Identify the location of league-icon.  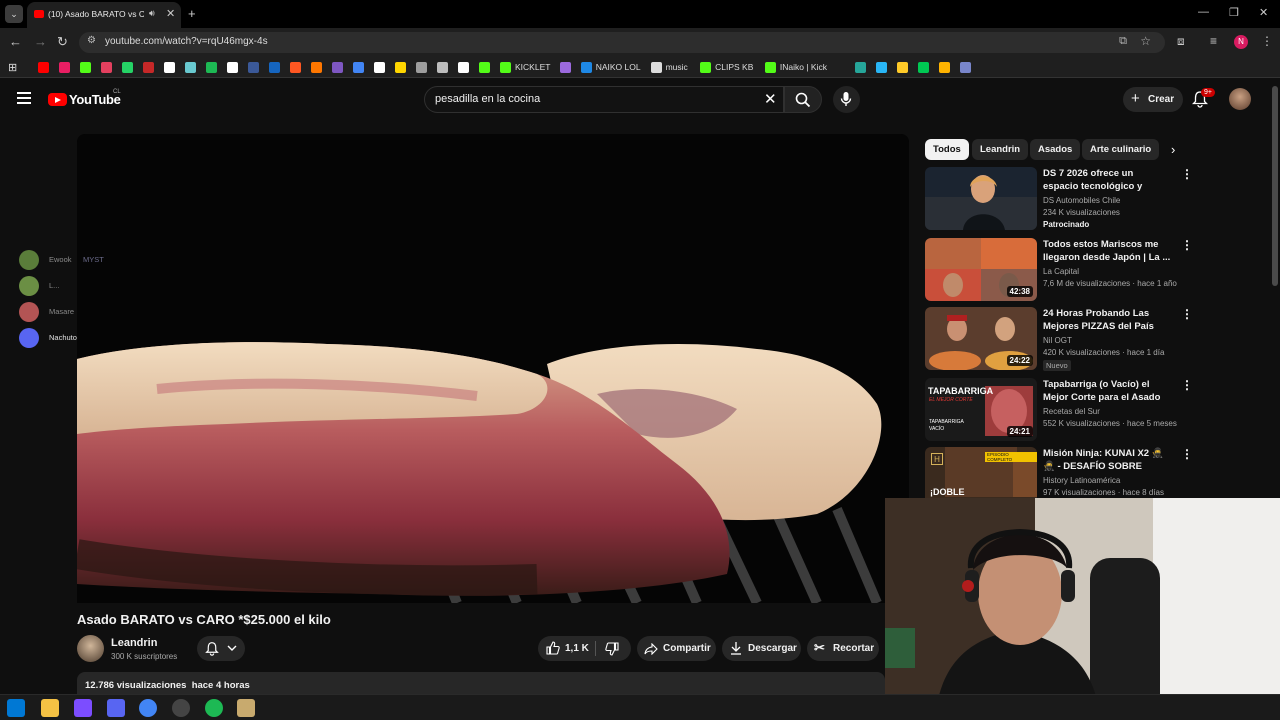
(246, 708).